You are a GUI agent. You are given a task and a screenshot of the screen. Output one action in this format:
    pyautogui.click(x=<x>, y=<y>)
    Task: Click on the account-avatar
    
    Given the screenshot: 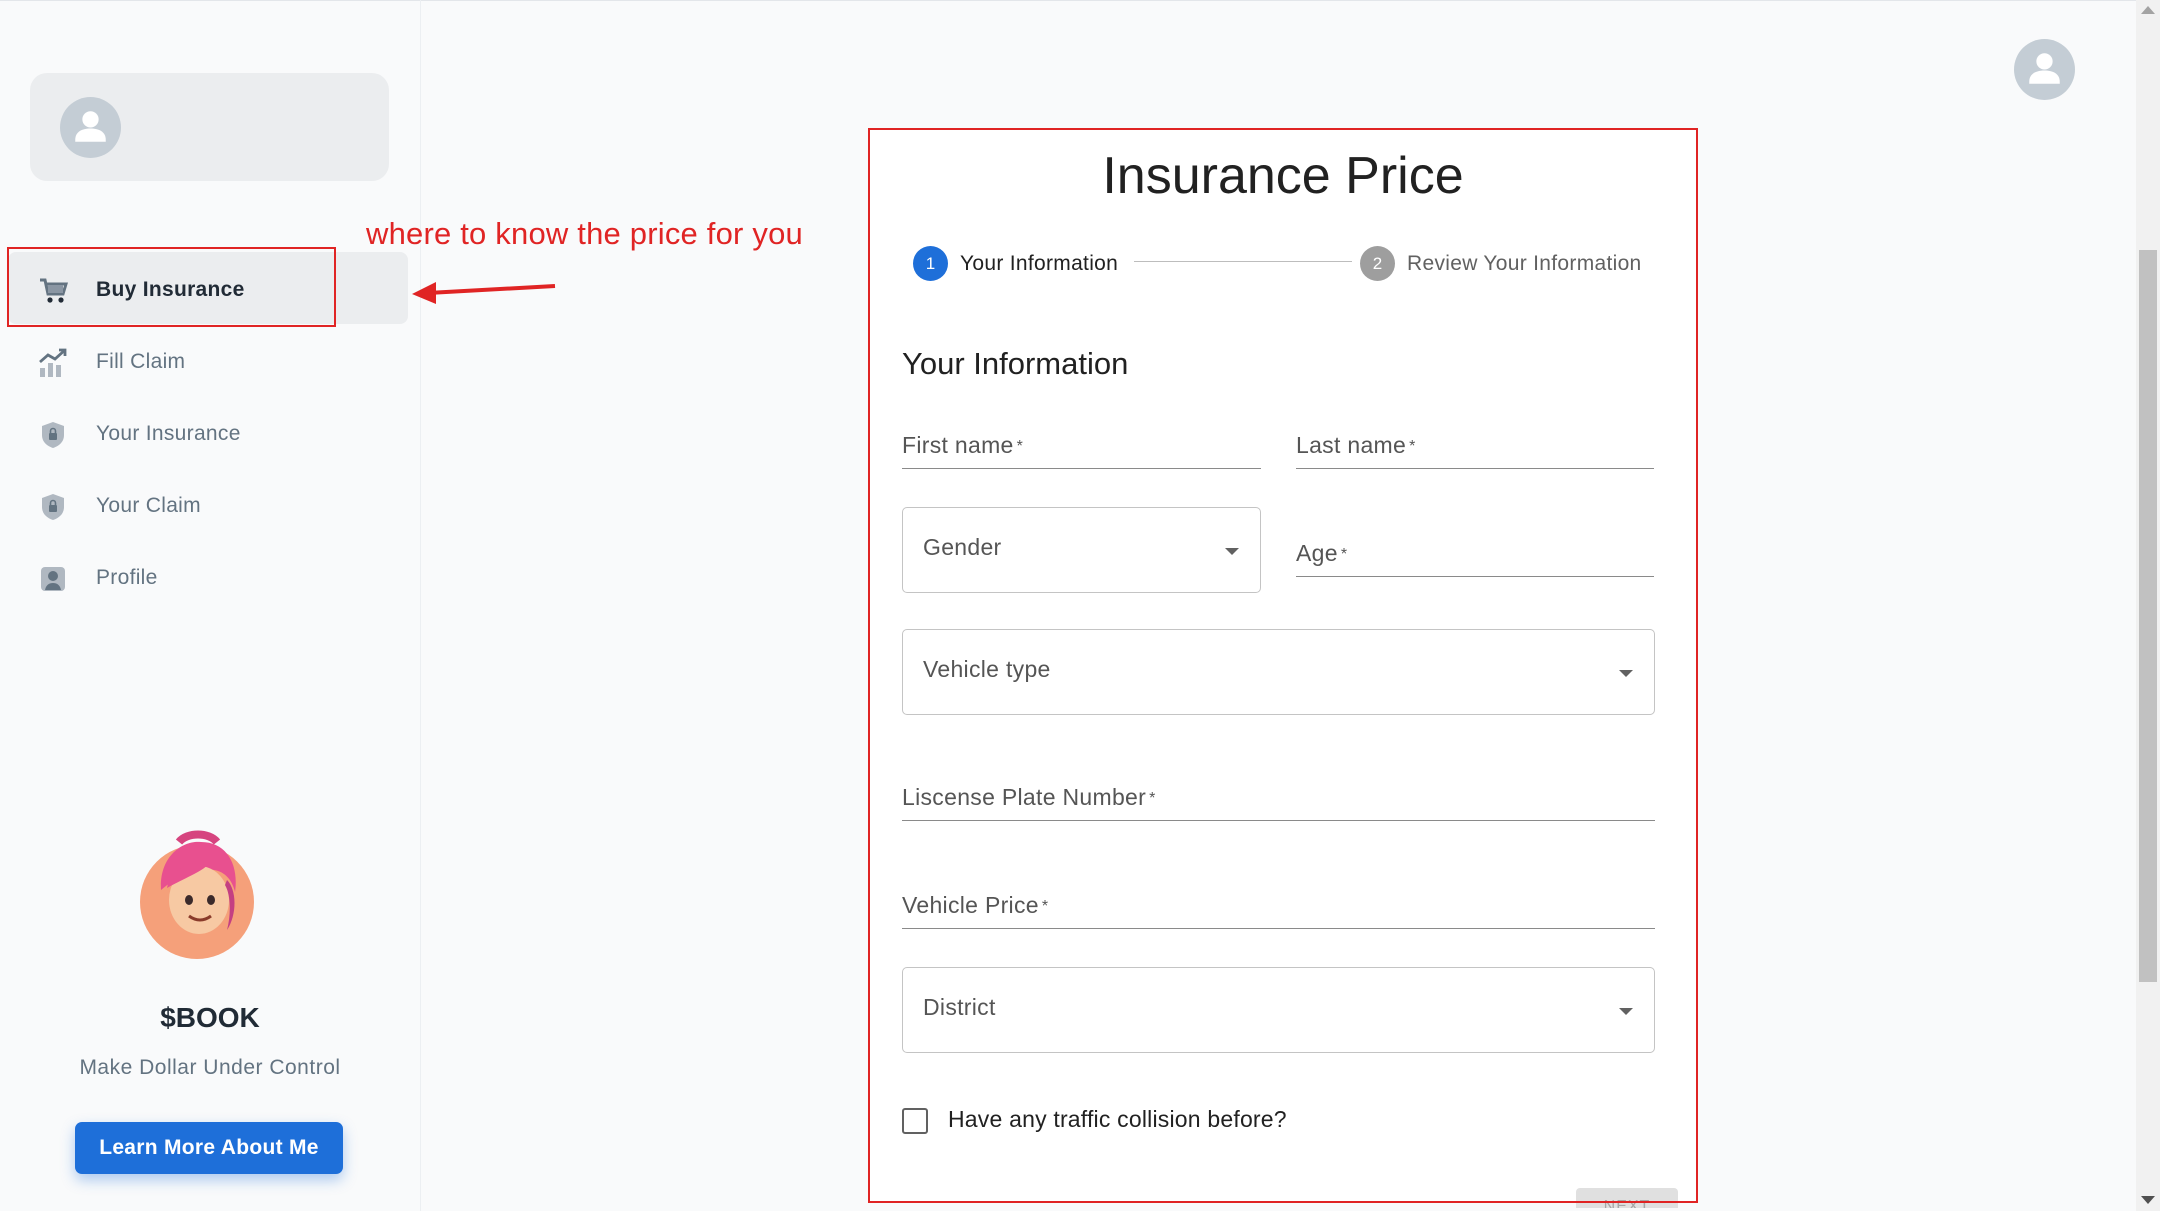 What is the action you would take?
    pyautogui.click(x=2044, y=69)
    